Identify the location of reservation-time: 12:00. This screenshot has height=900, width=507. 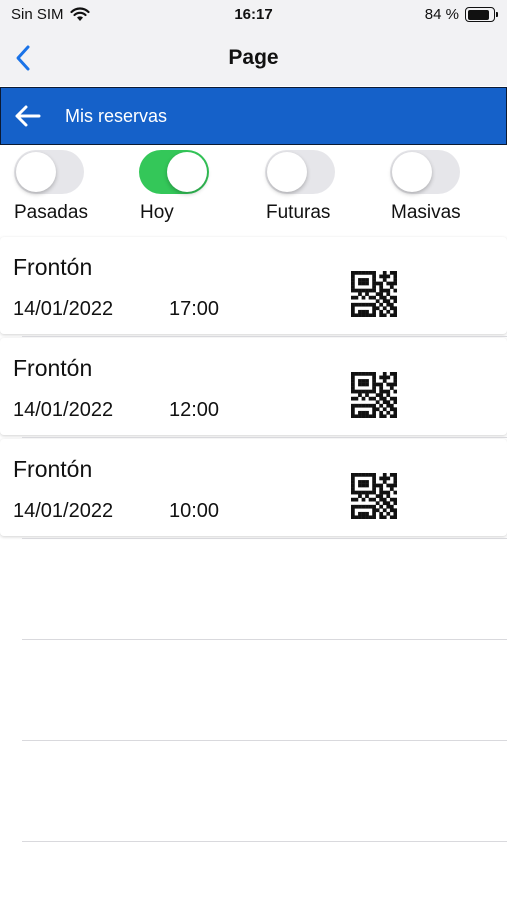
(194, 410).